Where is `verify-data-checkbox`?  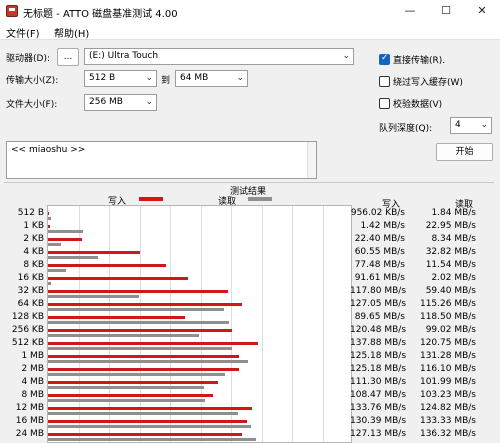
verify-data-checkbox is located at coordinates (384, 103).